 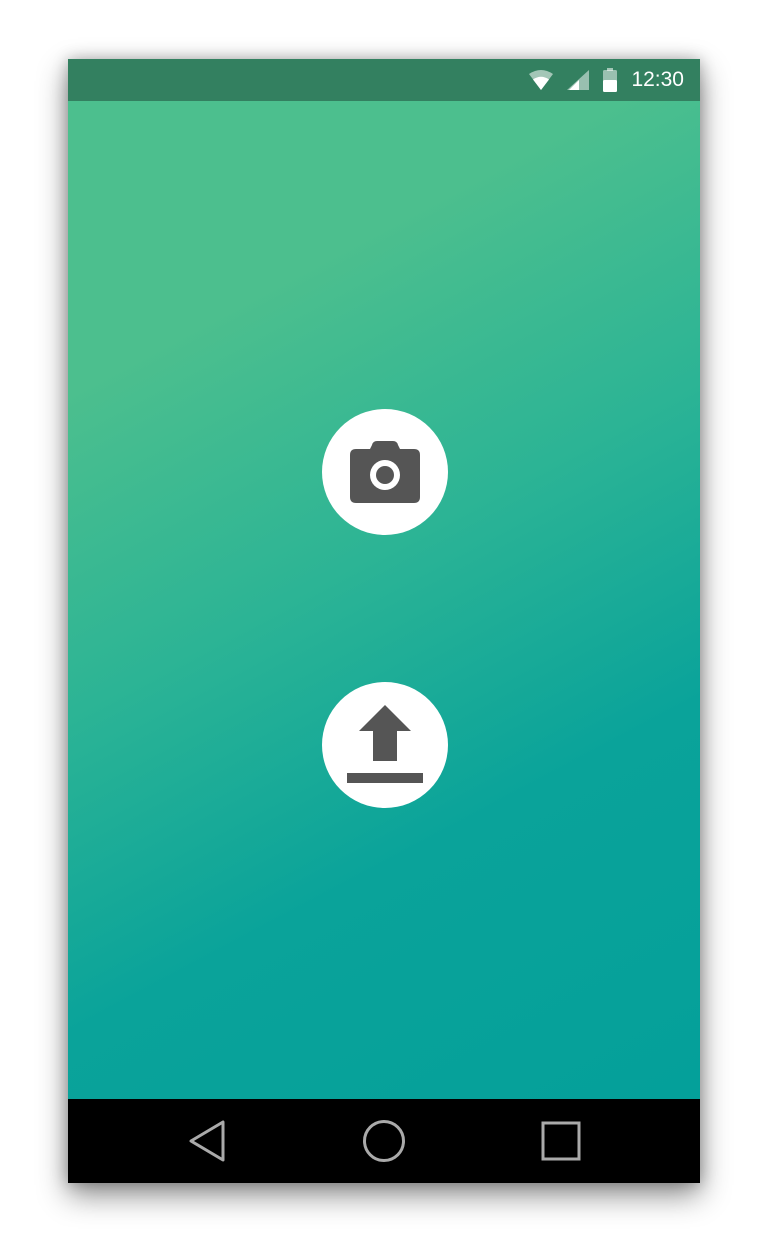 I want to click on home-button, so click(x=384, y=1141).